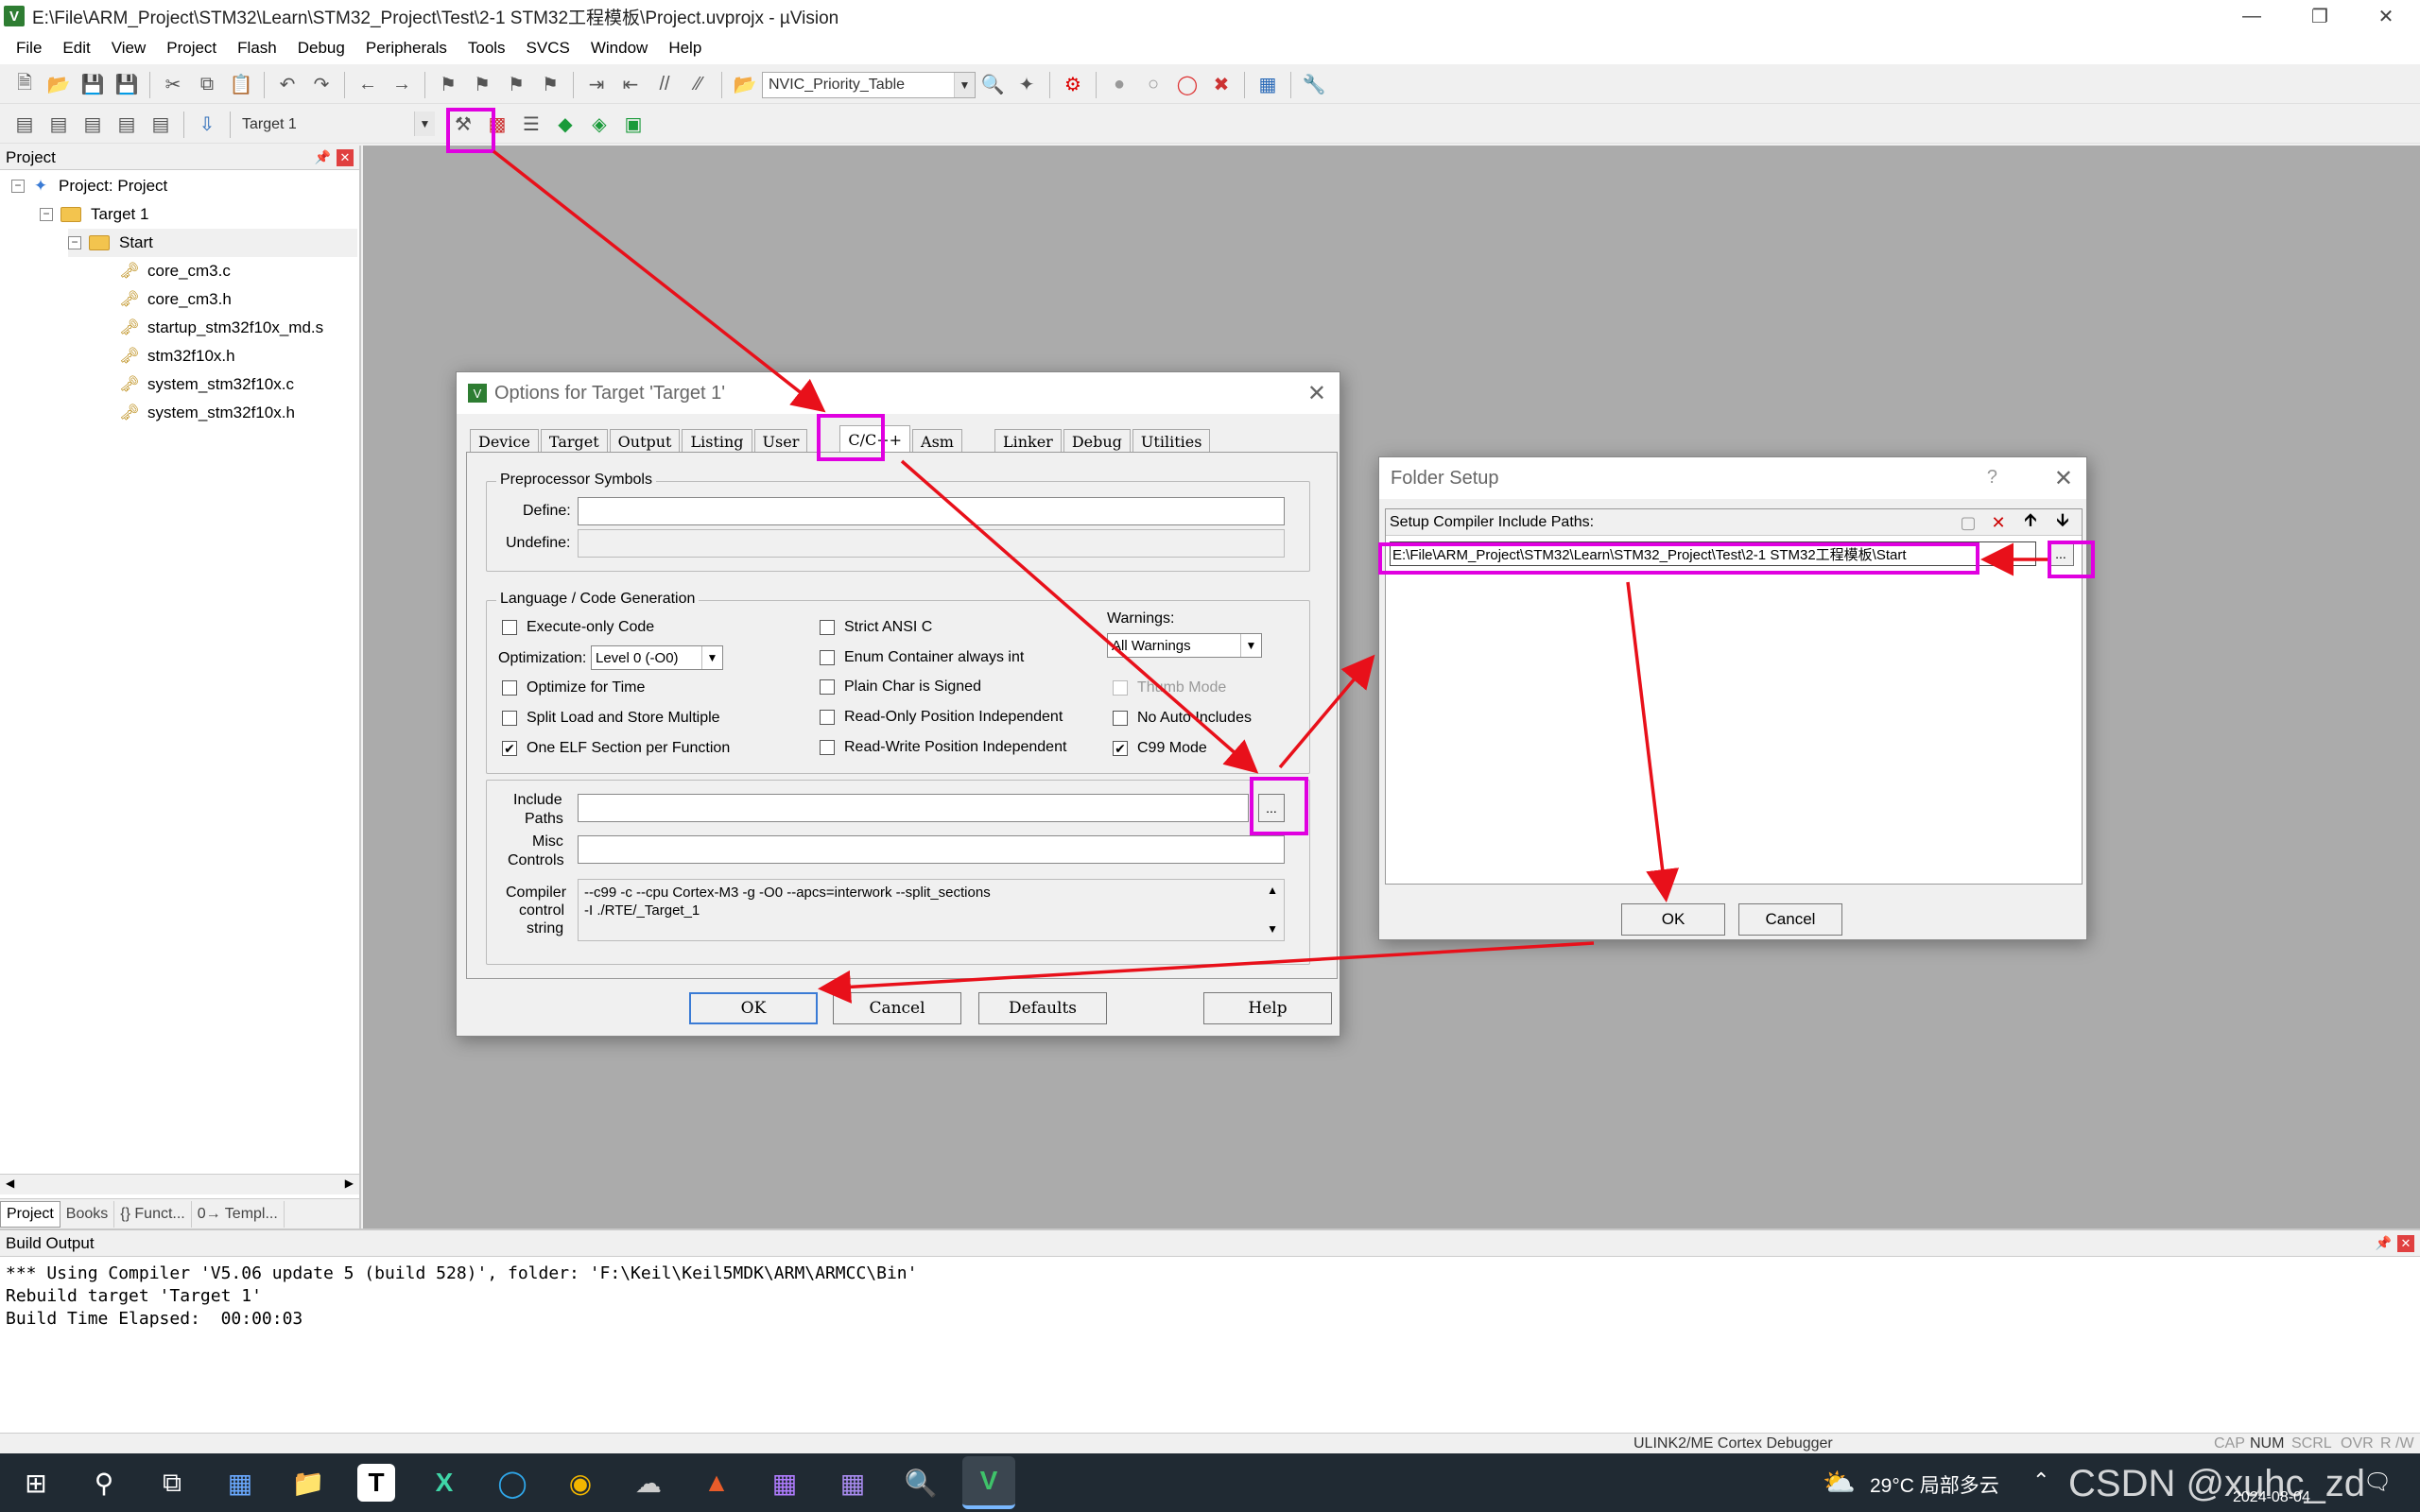  What do you see at coordinates (645, 441) in the screenshot?
I see `tab-output: Output` at bounding box center [645, 441].